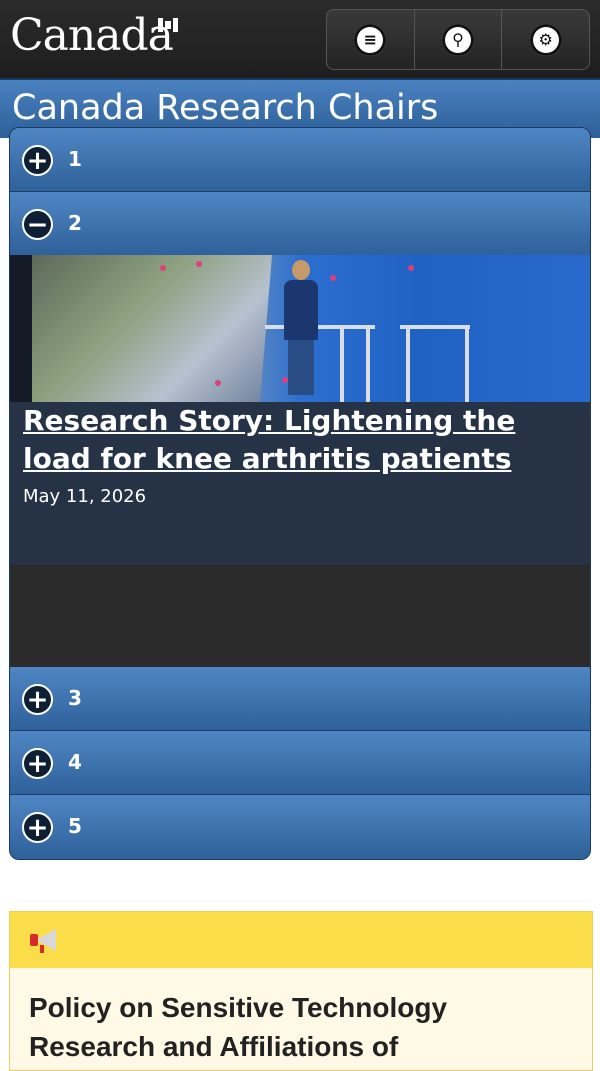 This screenshot has height=1071, width=600. I want to click on header-button-group: ≡ ⚲ ⚙, so click(458, 39).